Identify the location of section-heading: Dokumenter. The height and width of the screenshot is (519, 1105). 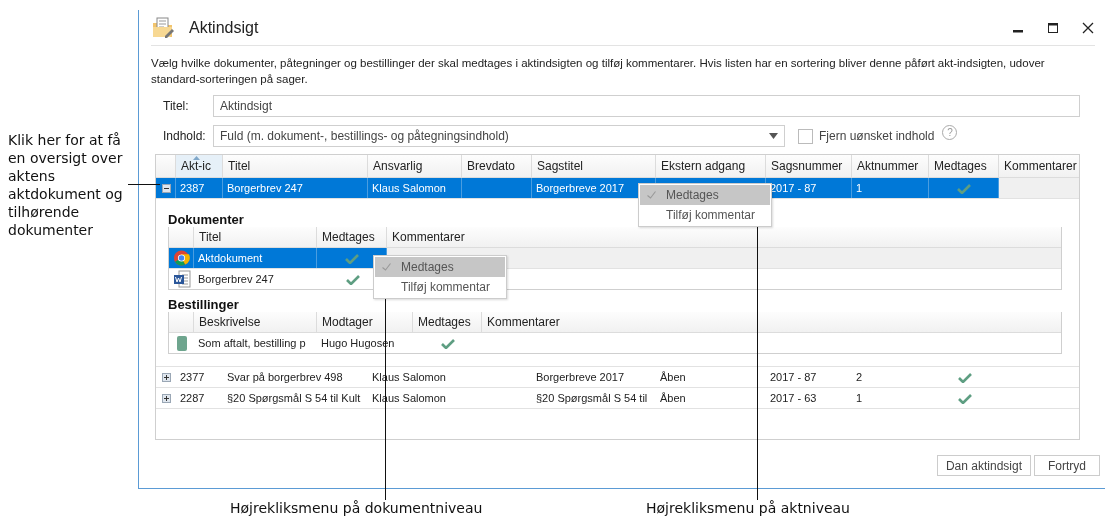
(206, 219).